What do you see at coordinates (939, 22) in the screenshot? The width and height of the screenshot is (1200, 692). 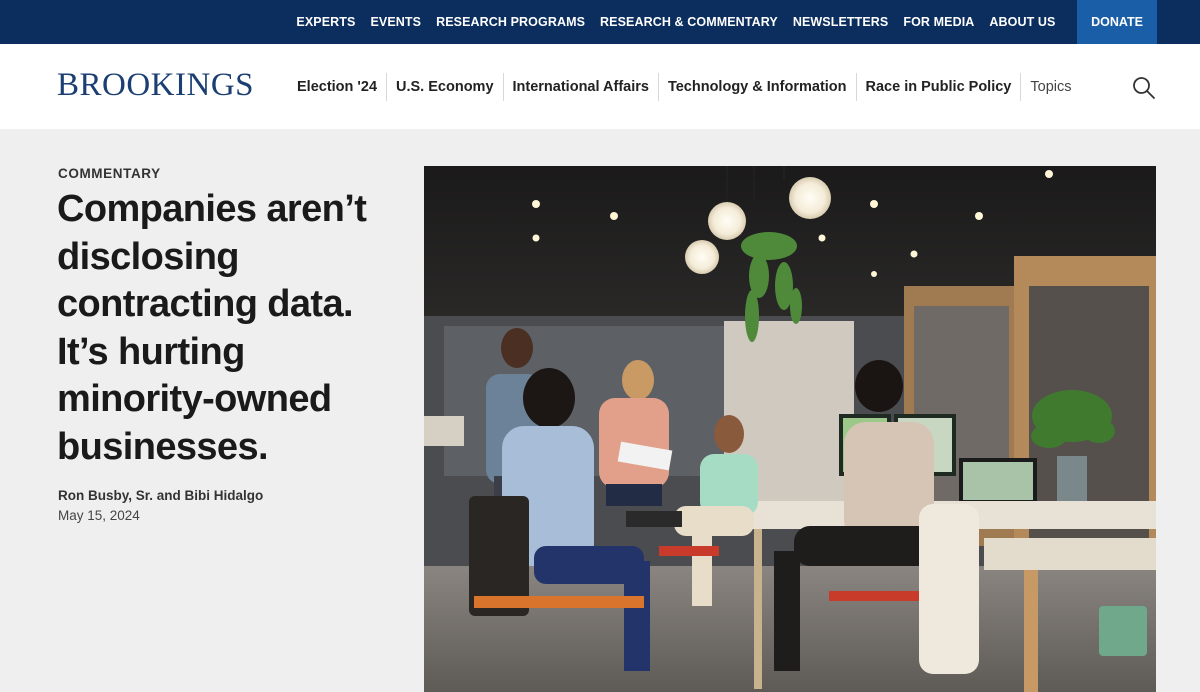 I see `utility-link-for-media: FOR MEDIA` at bounding box center [939, 22].